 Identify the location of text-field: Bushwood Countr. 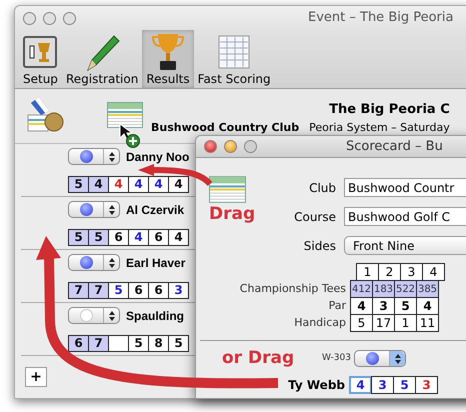
(405, 187).